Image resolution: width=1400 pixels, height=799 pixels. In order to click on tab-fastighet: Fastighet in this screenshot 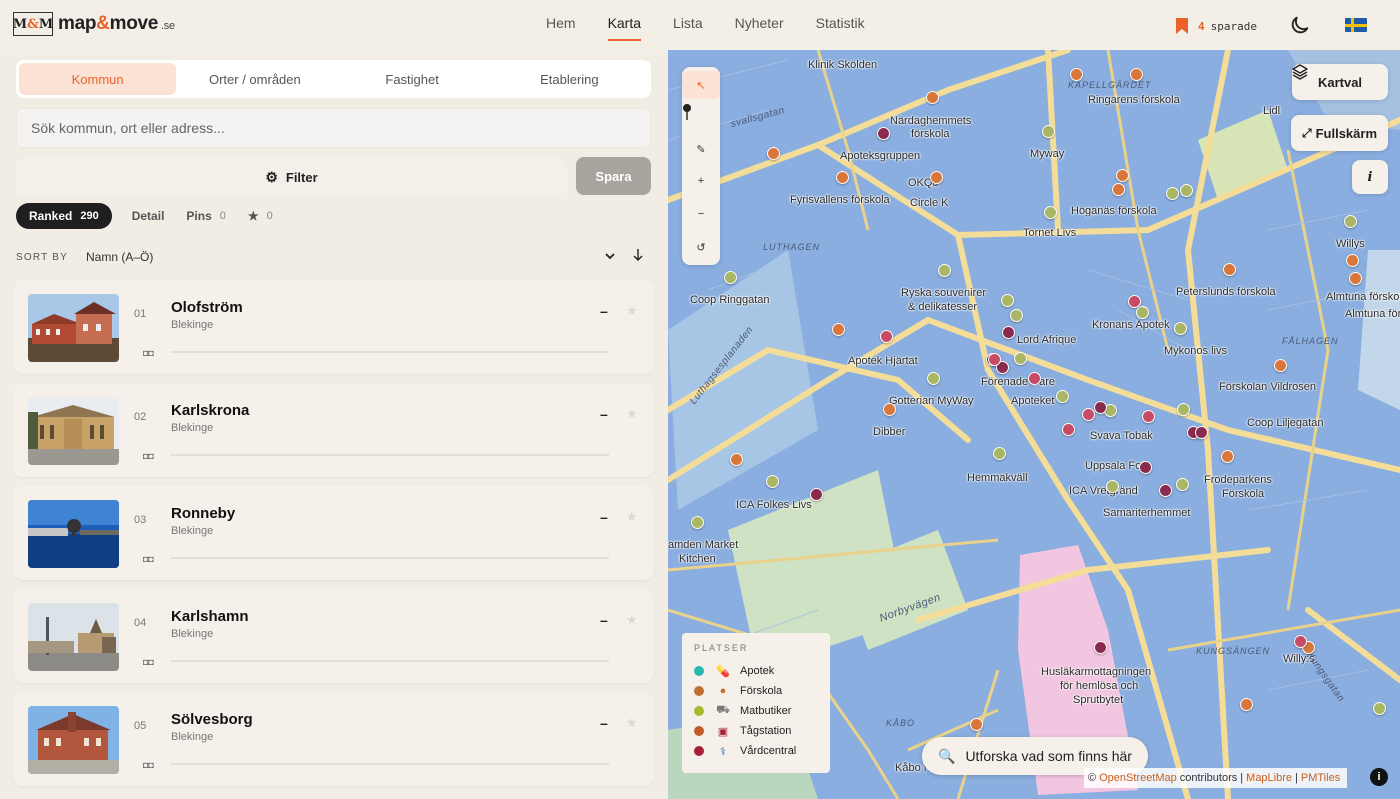, I will do `click(412, 79)`.